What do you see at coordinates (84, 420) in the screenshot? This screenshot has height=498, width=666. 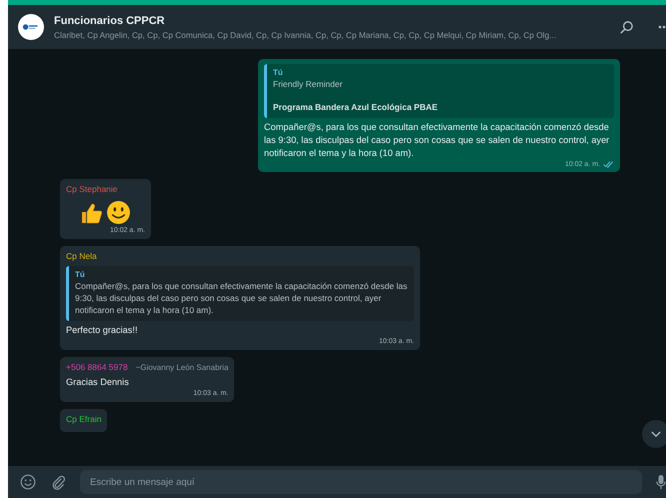 I see `sender-name: Cp Efrain` at bounding box center [84, 420].